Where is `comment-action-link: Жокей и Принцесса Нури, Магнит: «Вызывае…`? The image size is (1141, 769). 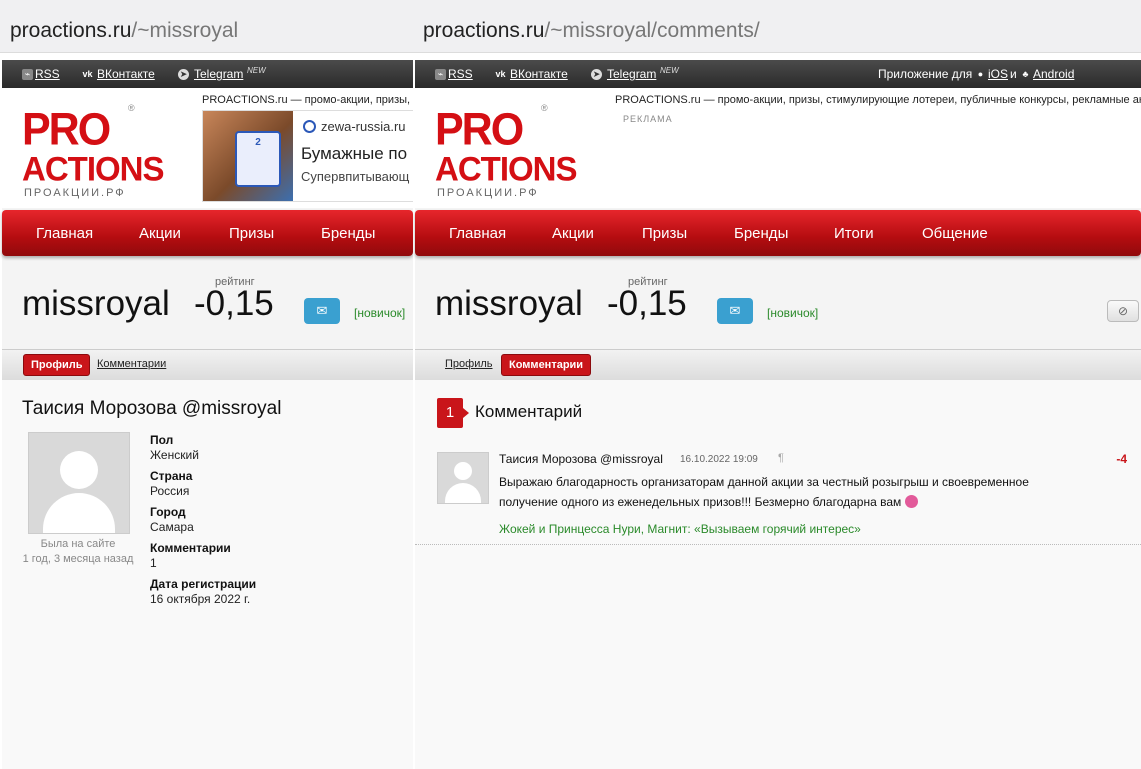
comment-action-link: Жокей и Принцесса Нури, Магнит: «Вызывае… is located at coordinates (680, 529).